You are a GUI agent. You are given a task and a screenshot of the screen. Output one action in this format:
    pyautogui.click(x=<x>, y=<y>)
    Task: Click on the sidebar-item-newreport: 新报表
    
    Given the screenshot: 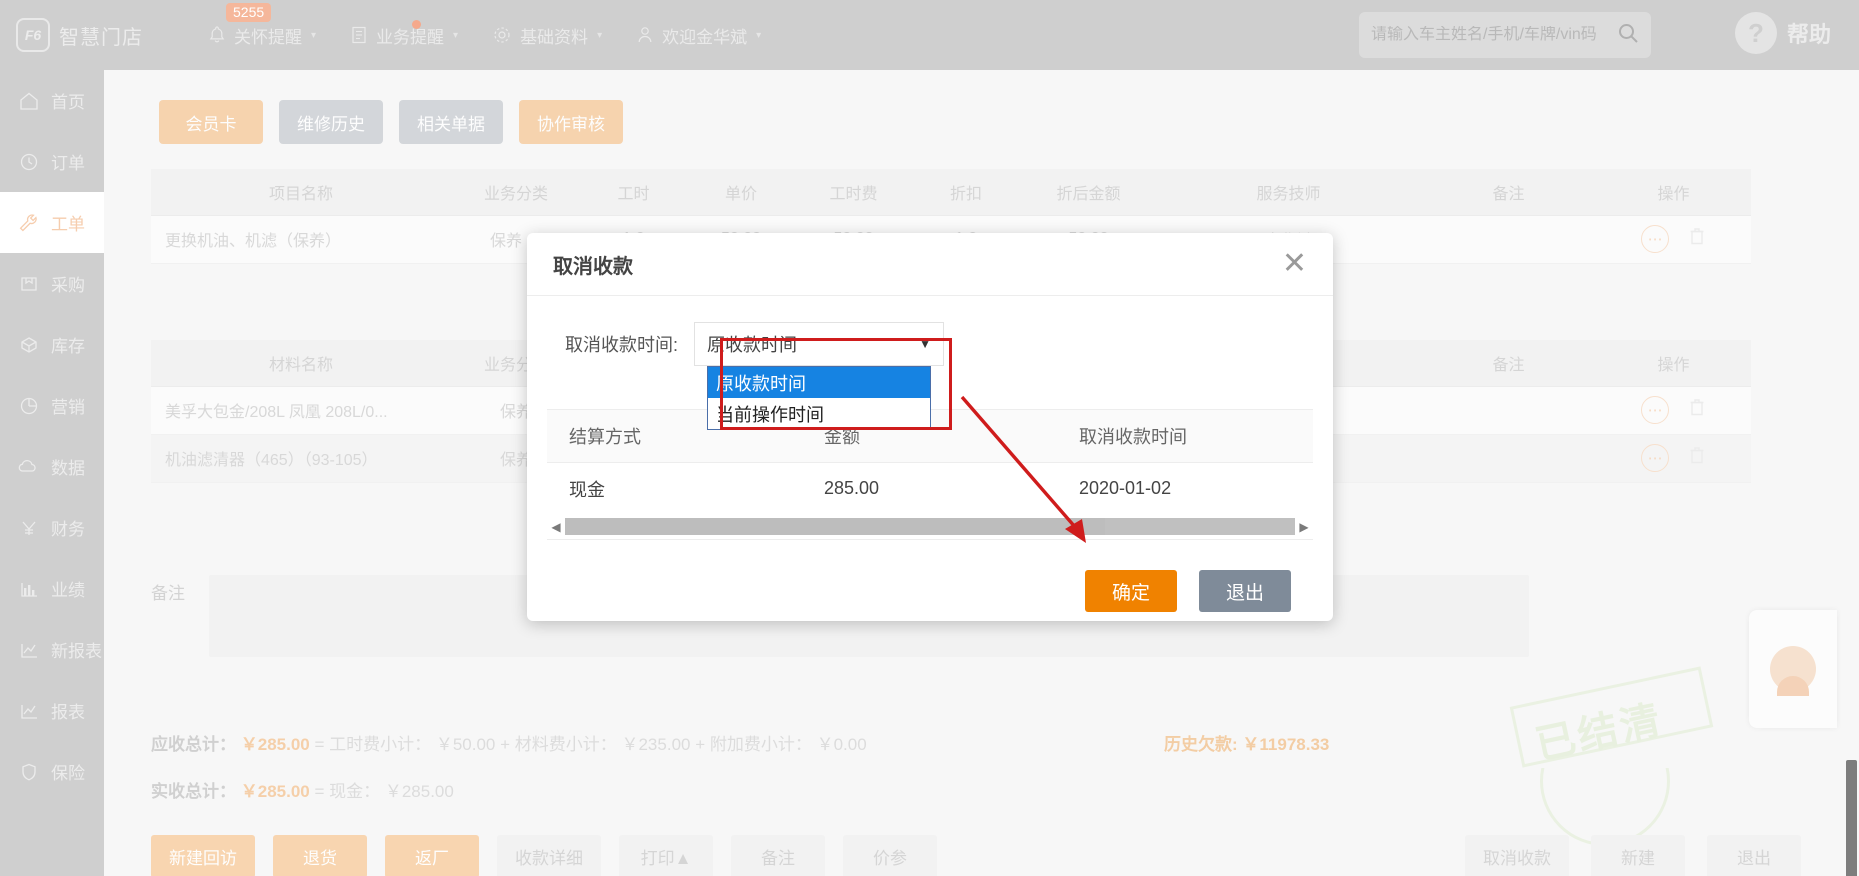 What is the action you would take?
    pyautogui.click(x=52, y=649)
    